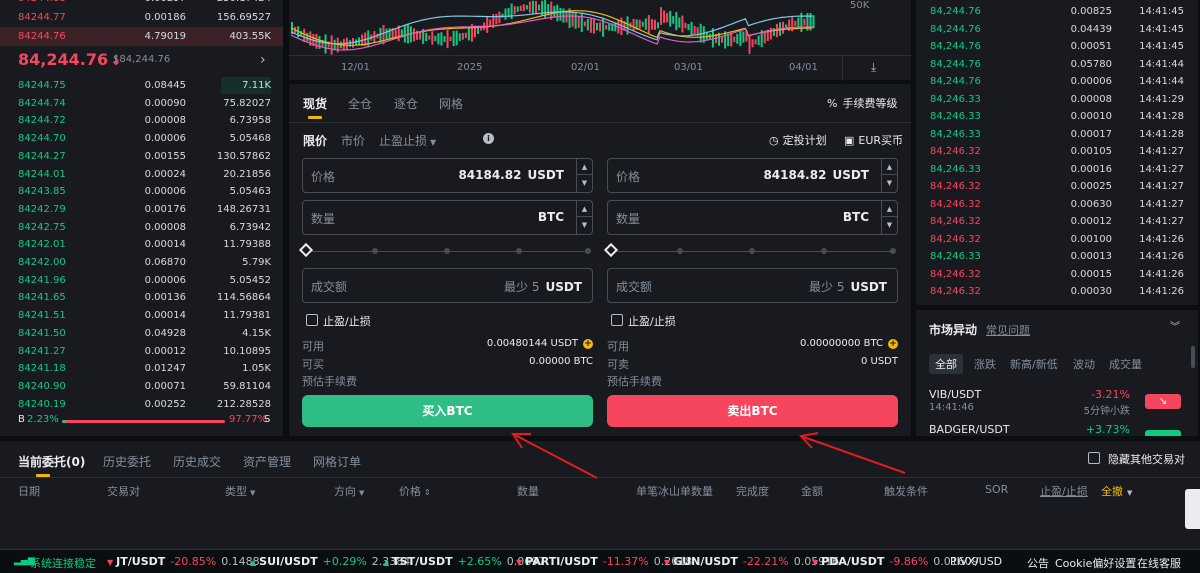 This screenshot has width=1200, height=573. I want to click on orderbook-bid-row: 84244.72 0.00008 6.73958, so click(141, 120).